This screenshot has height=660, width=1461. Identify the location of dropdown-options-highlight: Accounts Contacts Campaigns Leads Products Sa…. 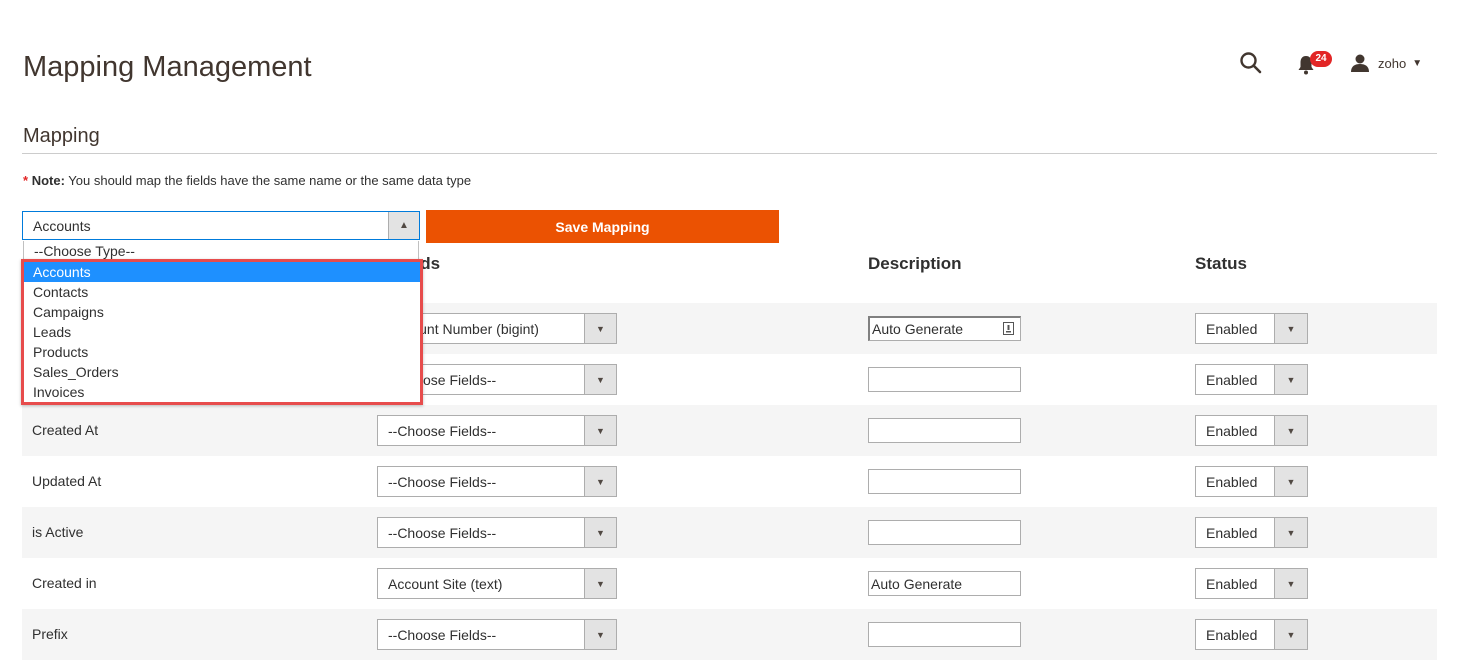
(222, 332).